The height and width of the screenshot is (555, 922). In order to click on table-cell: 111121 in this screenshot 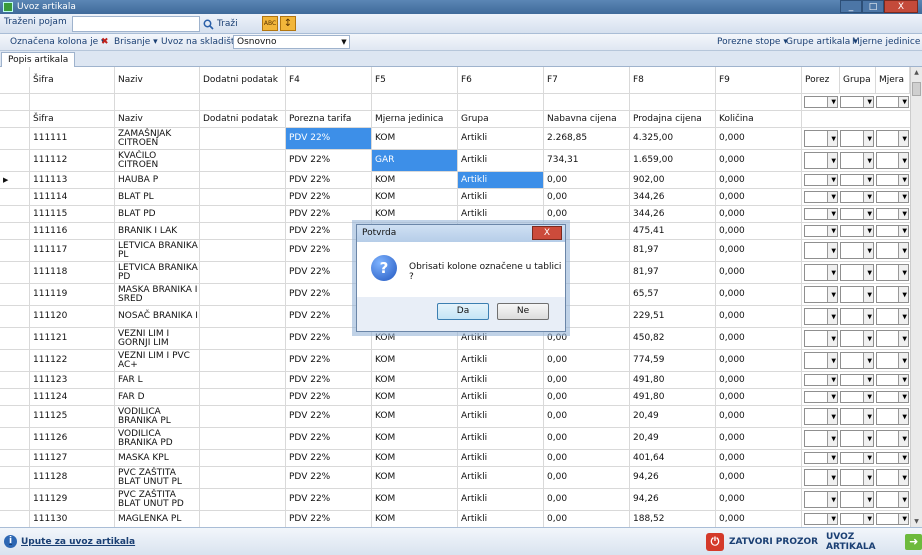, I will do `click(72, 338)`.